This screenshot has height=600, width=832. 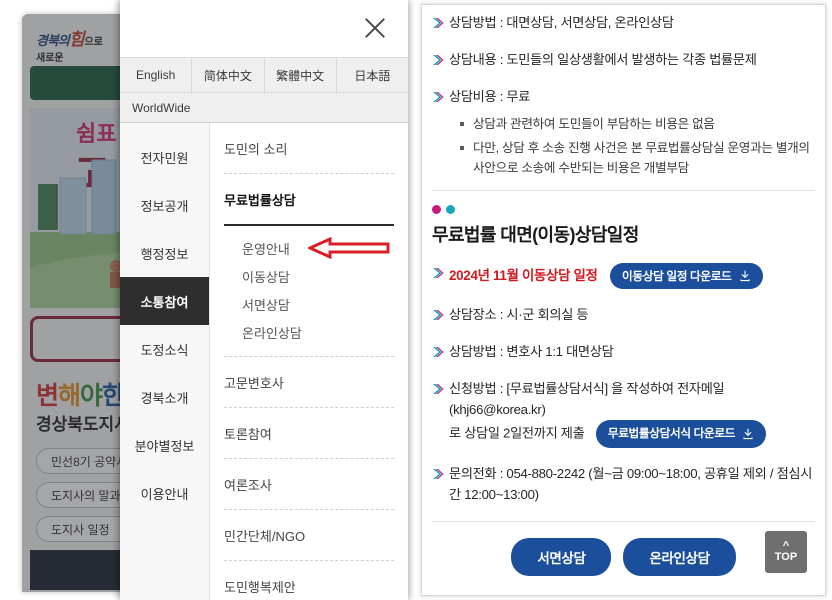 What do you see at coordinates (686, 276) in the screenshot?
I see `schedule-download-button: 이동상담 일정 다운로드` at bounding box center [686, 276].